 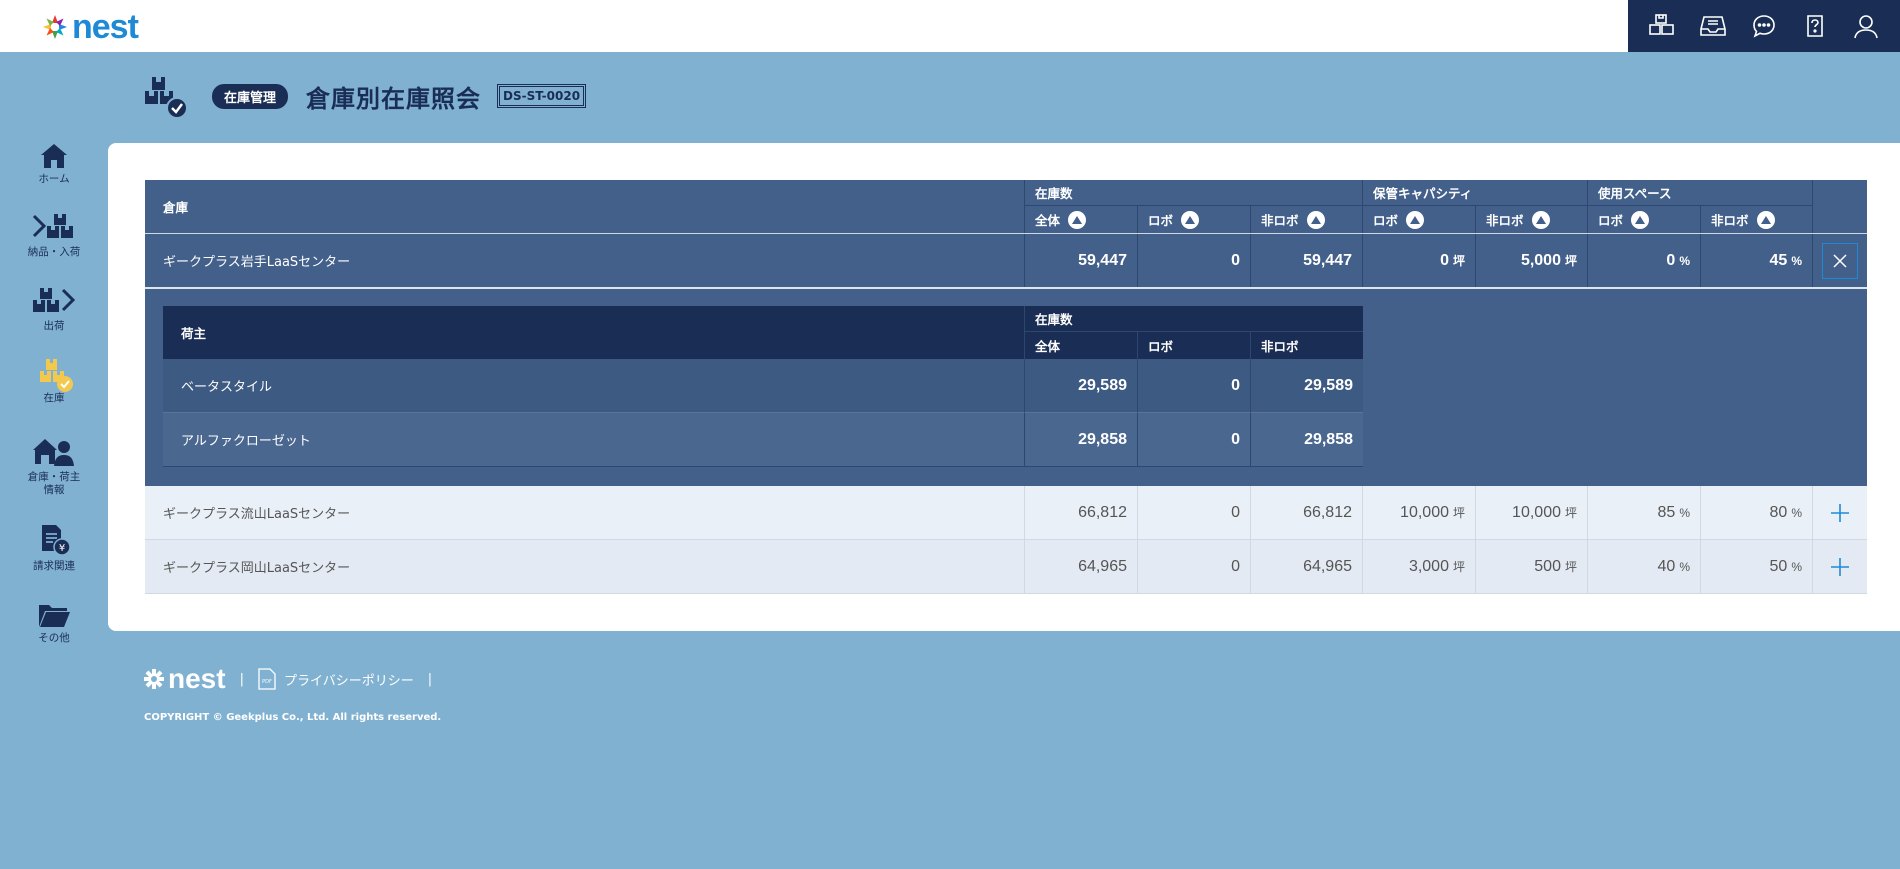 What do you see at coordinates (267, 682) in the screenshot?
I see `svg-text: PDF` at bounding box center [267, 682].